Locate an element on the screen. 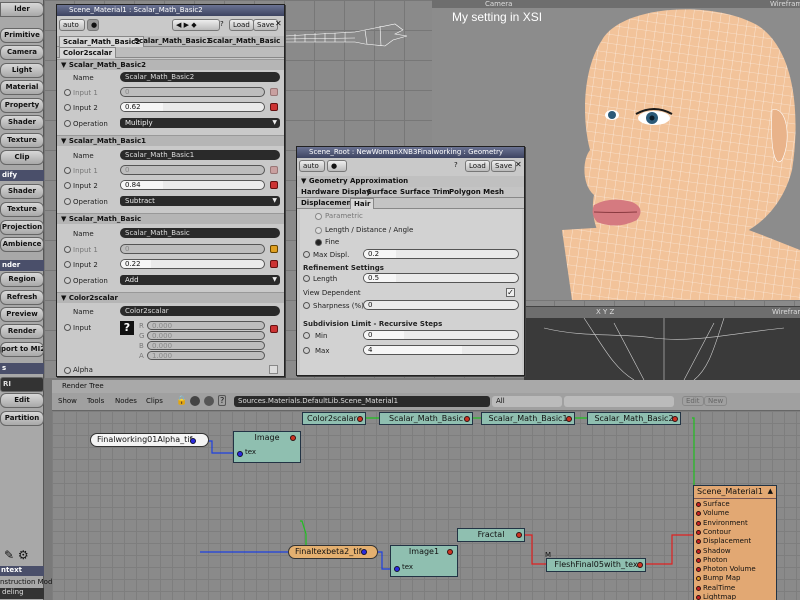  wireframe-label: Wirefram is located at coordinates (785, 4).